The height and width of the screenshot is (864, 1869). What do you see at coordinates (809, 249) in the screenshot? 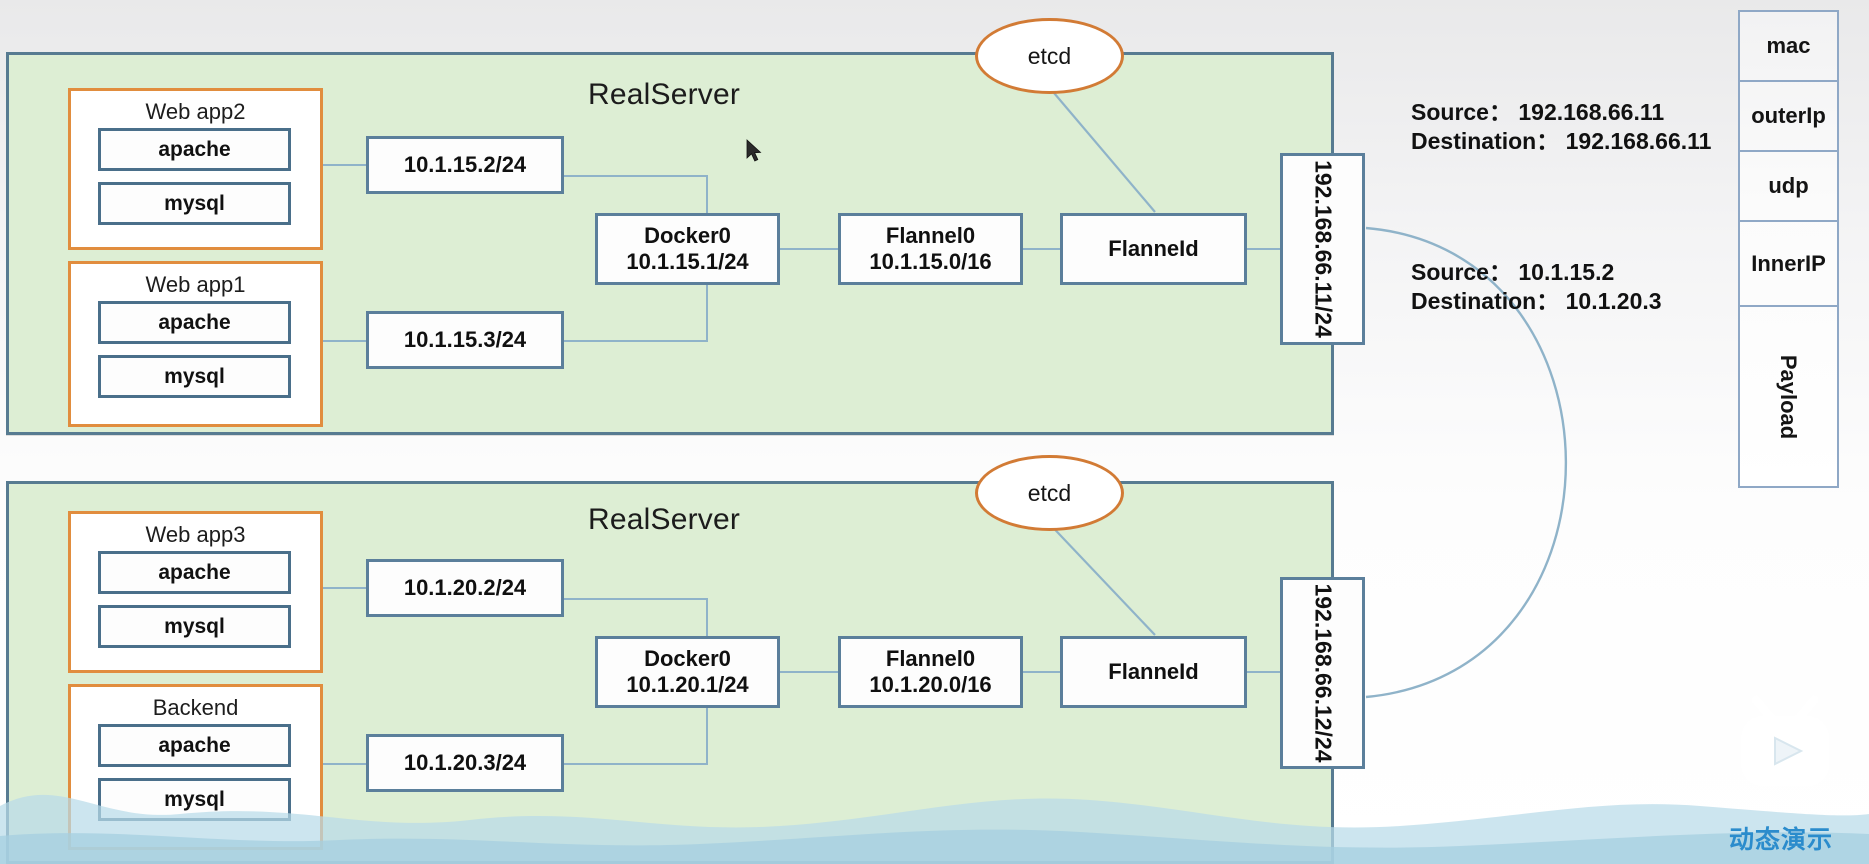
I see `link-docker-flannel-top` at bounding box center [809, 249].